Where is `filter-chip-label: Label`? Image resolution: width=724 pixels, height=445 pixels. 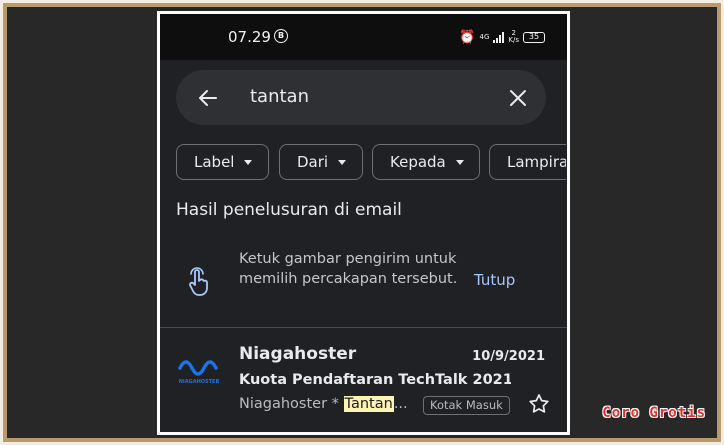
filter-chip-label: Label is located at coordinates (222, 162).